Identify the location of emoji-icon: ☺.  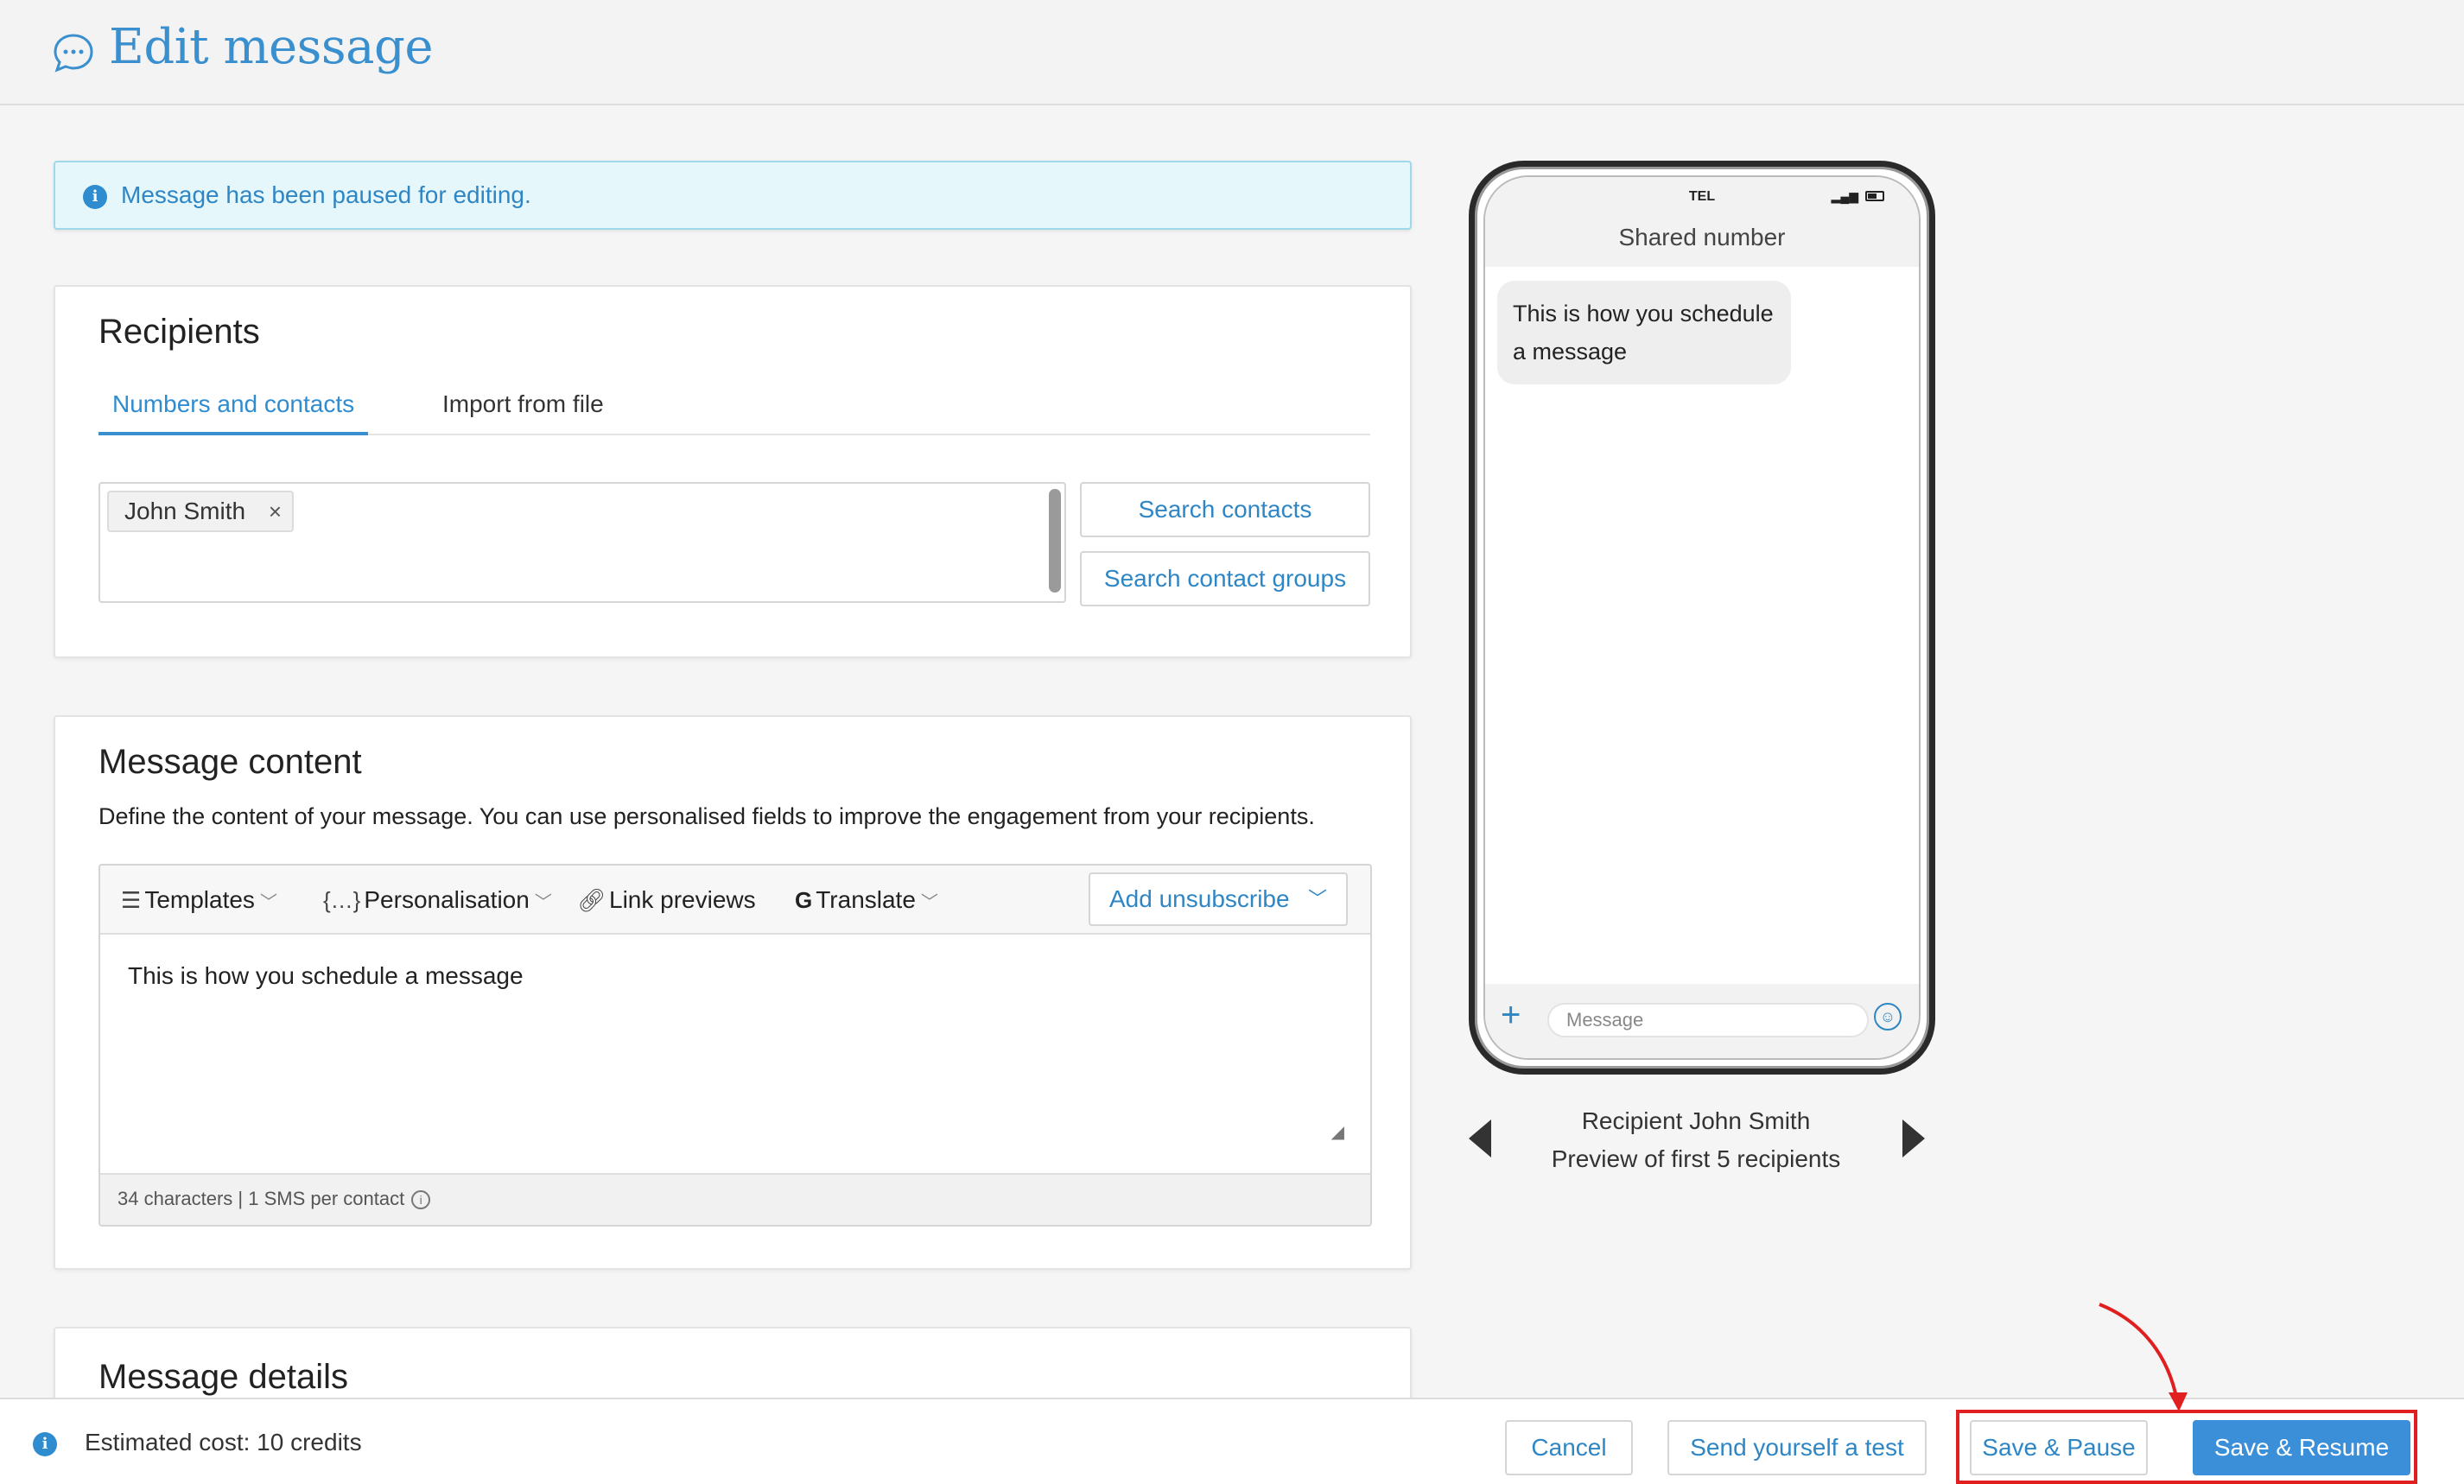
(1888, 1017).